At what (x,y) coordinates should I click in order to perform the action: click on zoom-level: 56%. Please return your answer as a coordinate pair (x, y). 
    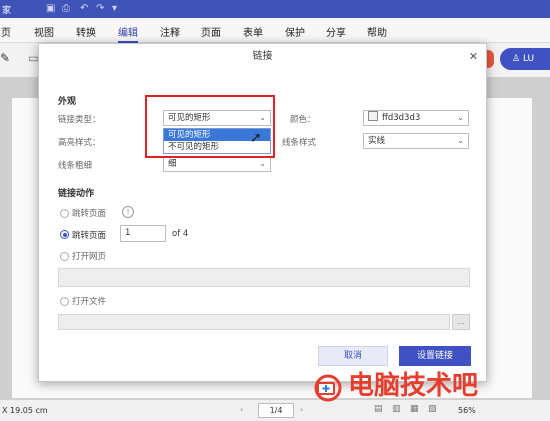
    Looking at the image, I should click on (467, 410).